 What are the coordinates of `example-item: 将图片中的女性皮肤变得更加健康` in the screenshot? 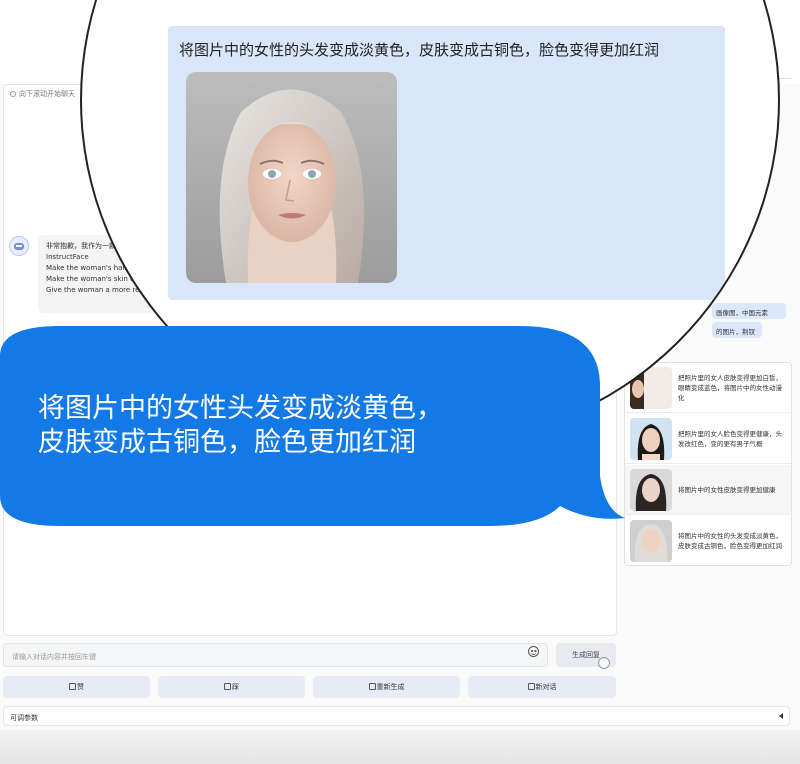 It's located at (708, 490).